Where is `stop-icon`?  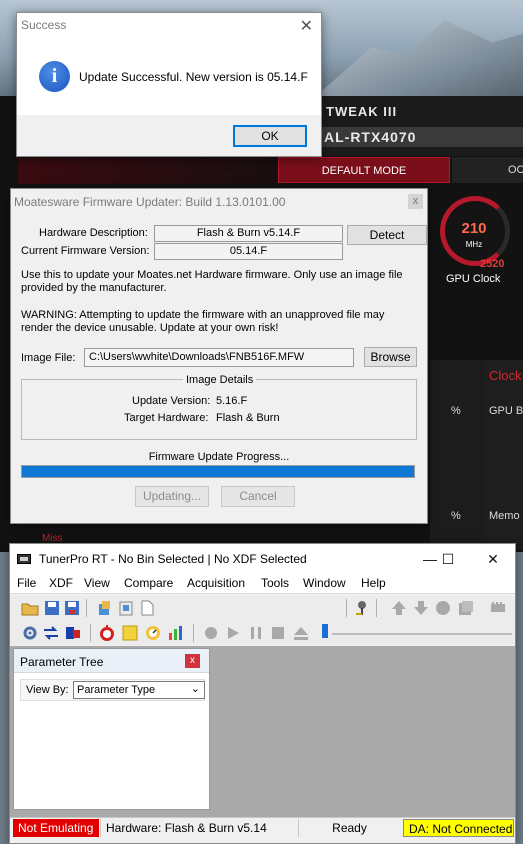
stop-icon is located at coordinates (278, 633).